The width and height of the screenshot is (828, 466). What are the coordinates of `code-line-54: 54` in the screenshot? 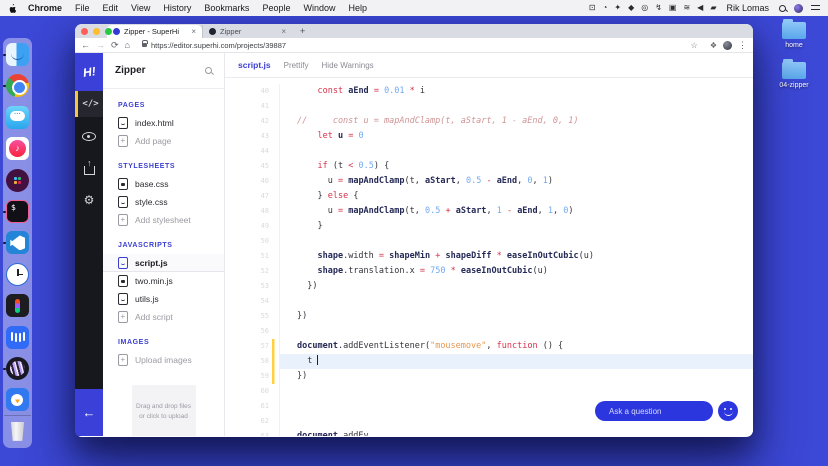 It's located at (489, 301).